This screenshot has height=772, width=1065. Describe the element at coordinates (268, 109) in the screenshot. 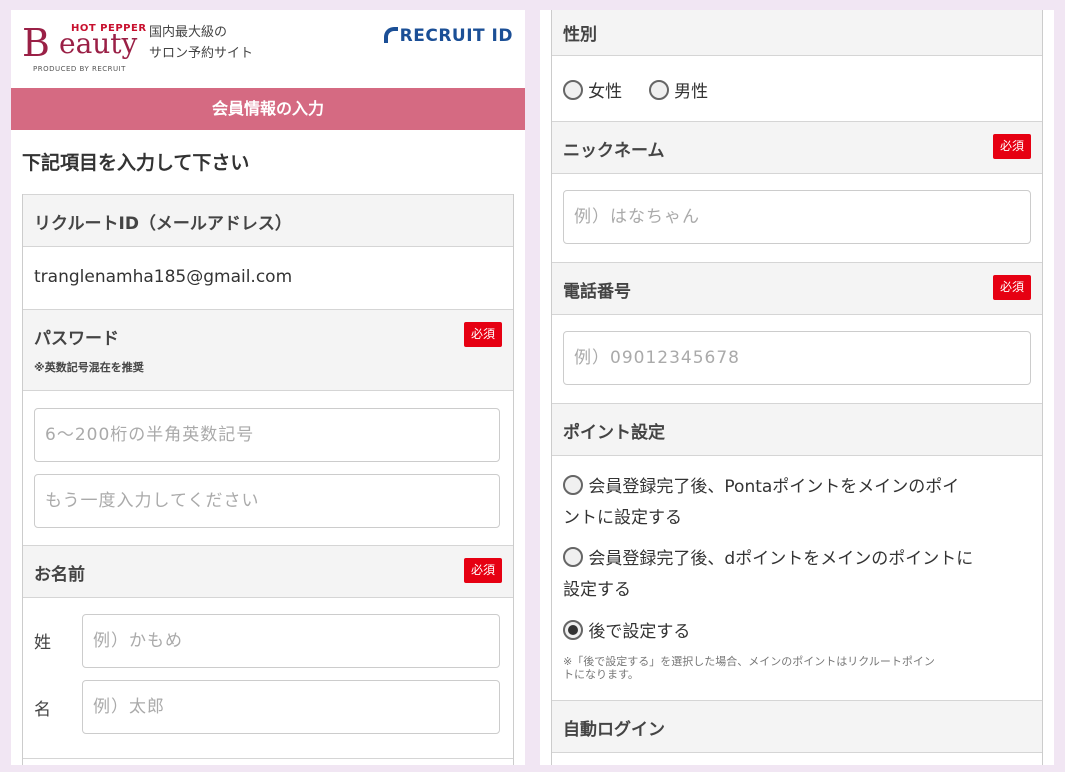

I see `page-title-bar: 会員情報の入力` at that location.